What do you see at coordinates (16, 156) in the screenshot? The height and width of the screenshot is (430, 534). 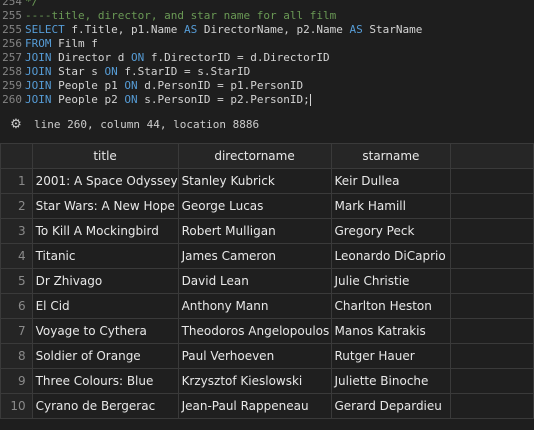 I see `row-number-header` at bounding box center [16, 156].